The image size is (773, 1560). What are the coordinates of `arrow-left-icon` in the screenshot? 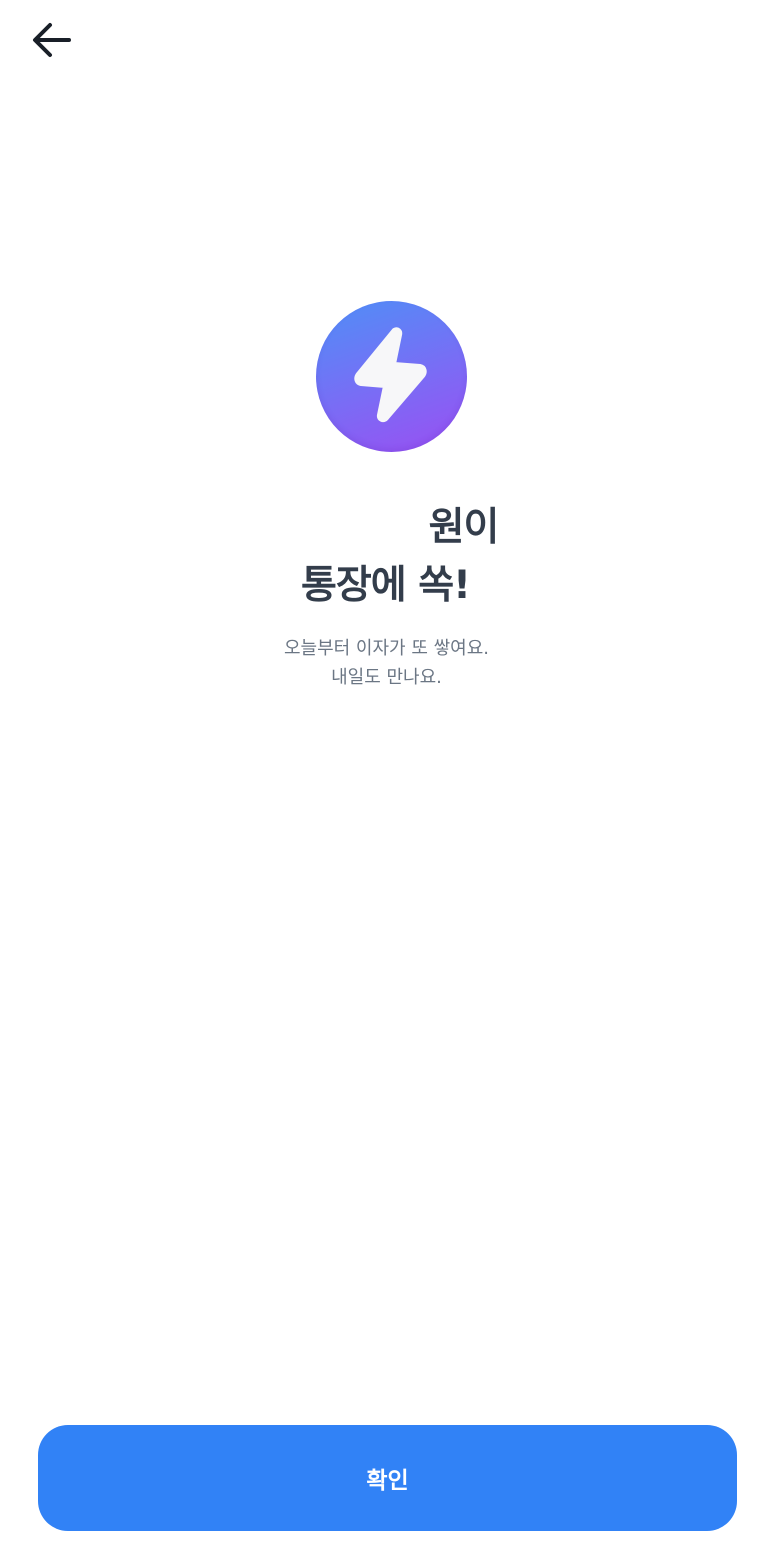 It's located at (52, 42).